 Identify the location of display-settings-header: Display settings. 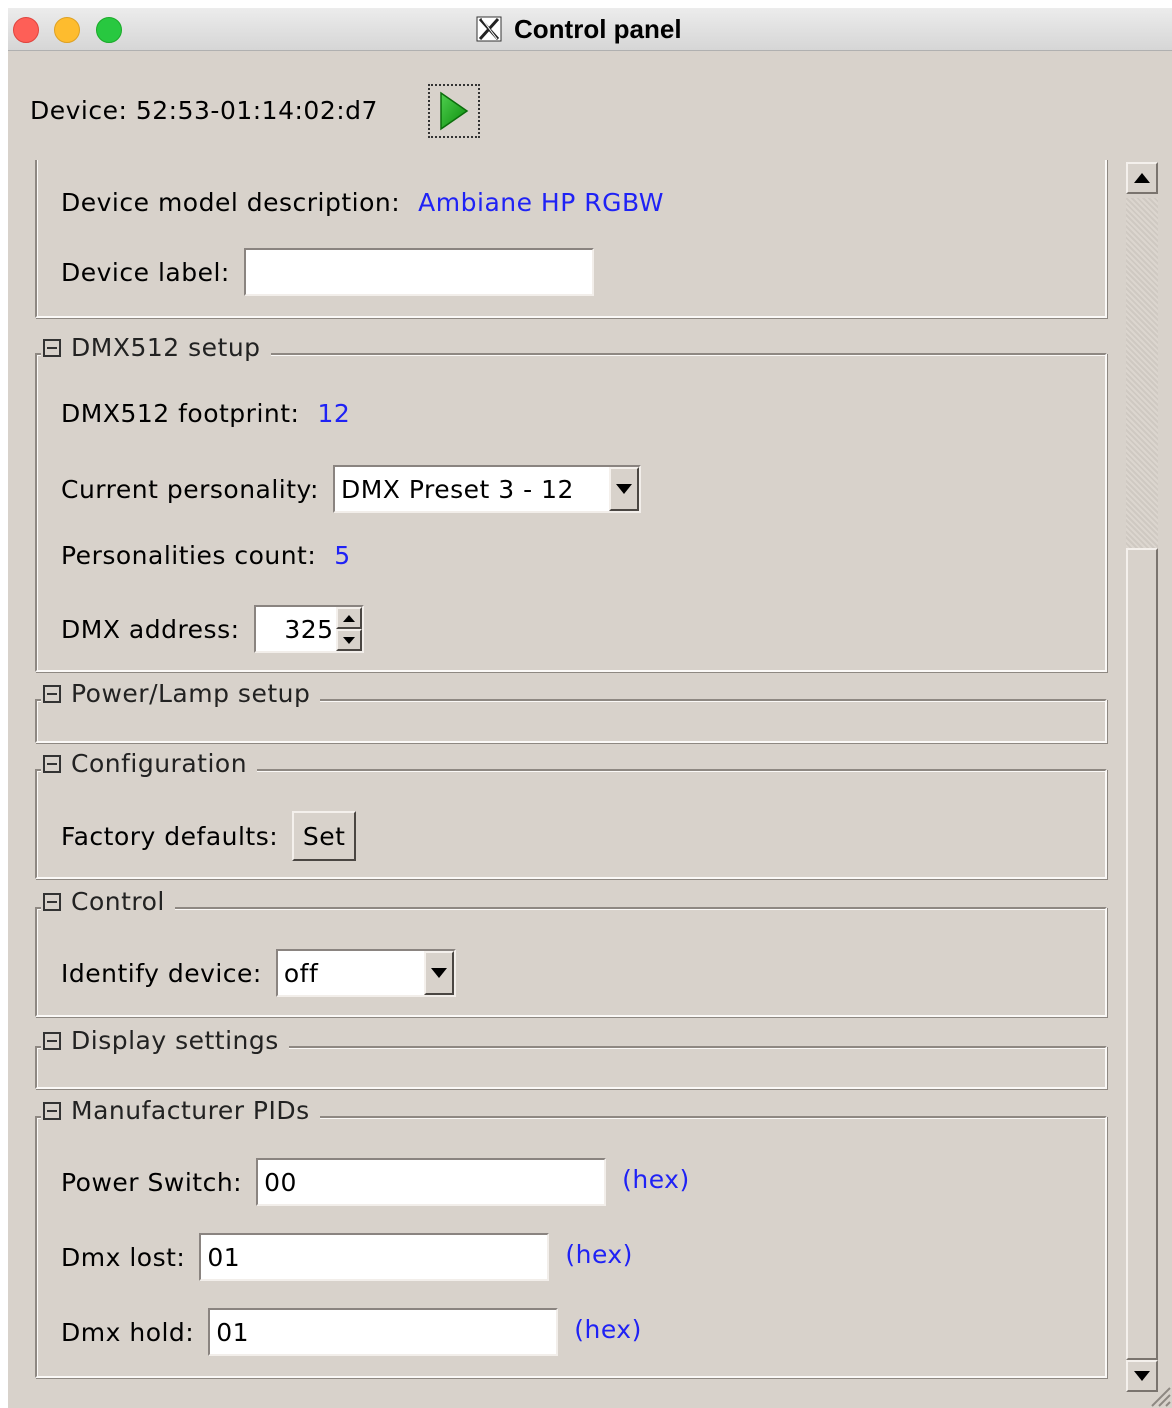
(165, 1040).